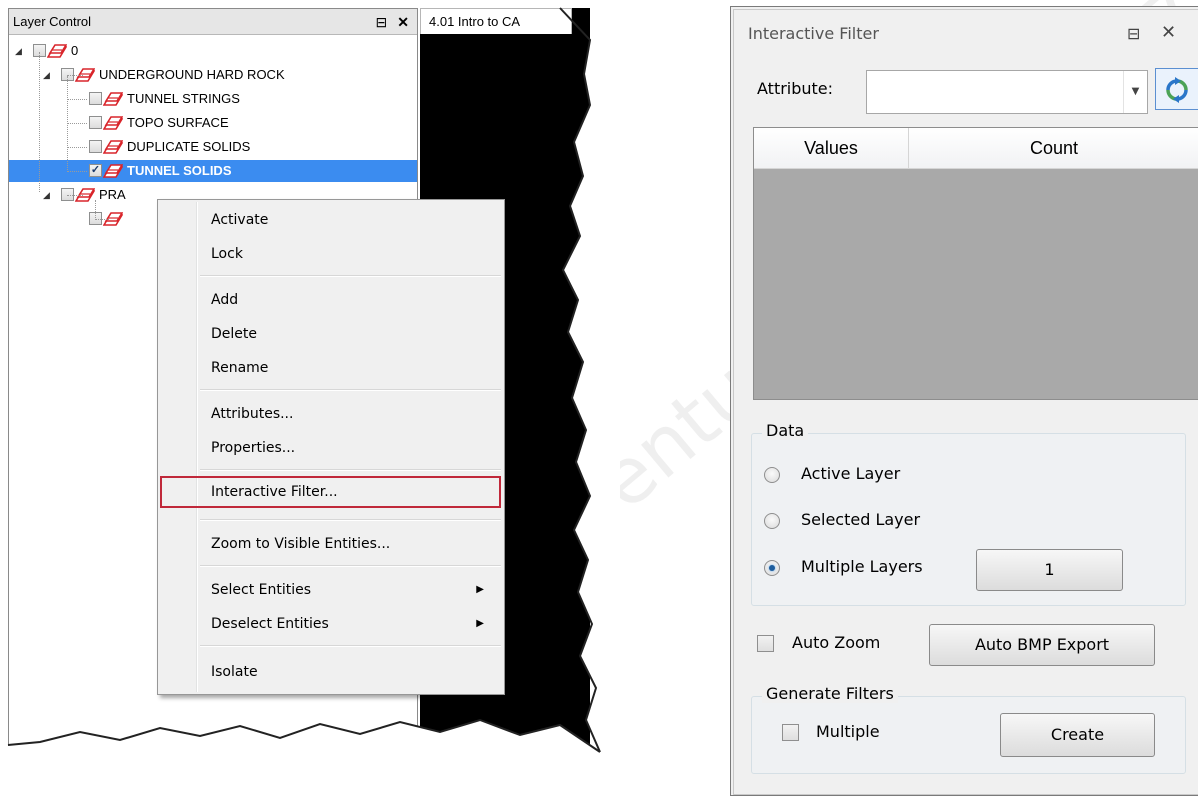  What do you see at coordinates (496, 21) in the screenshot?
I see `document-tab: 4.01 Intro to CA` at bounding box center [496, 21].